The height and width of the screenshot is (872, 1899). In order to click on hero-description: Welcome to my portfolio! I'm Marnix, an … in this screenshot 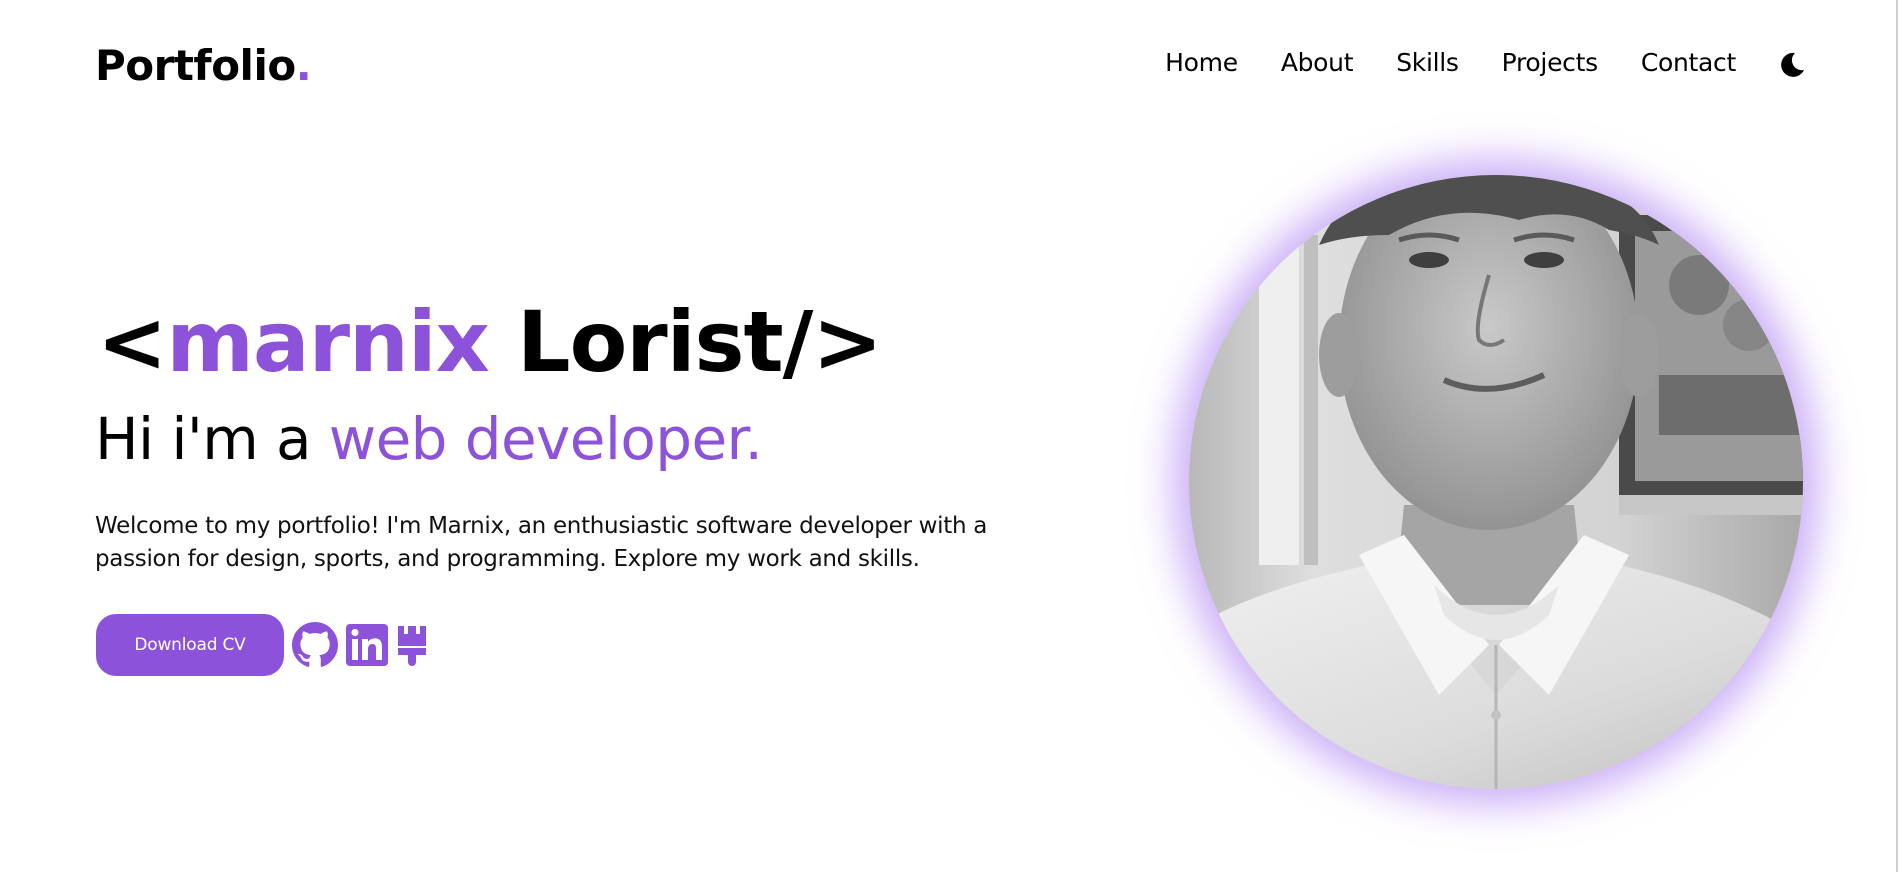, I will do `click(541, 542)`.